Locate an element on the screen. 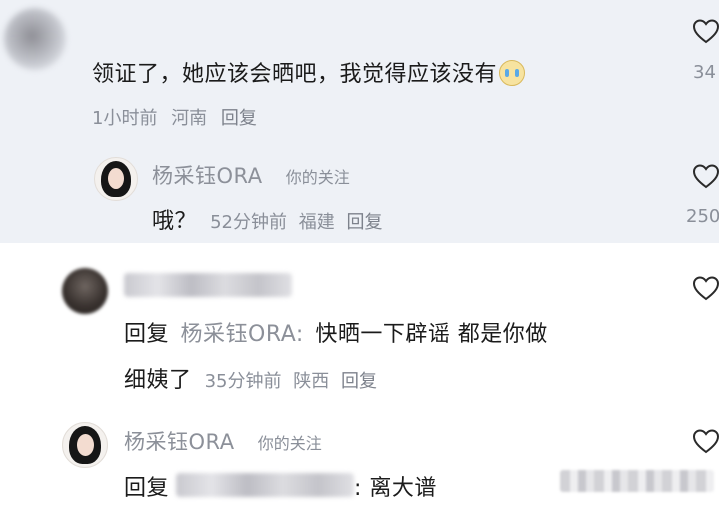  reply2-text-line2: 细姨了 is located at coordinates (158, 380).